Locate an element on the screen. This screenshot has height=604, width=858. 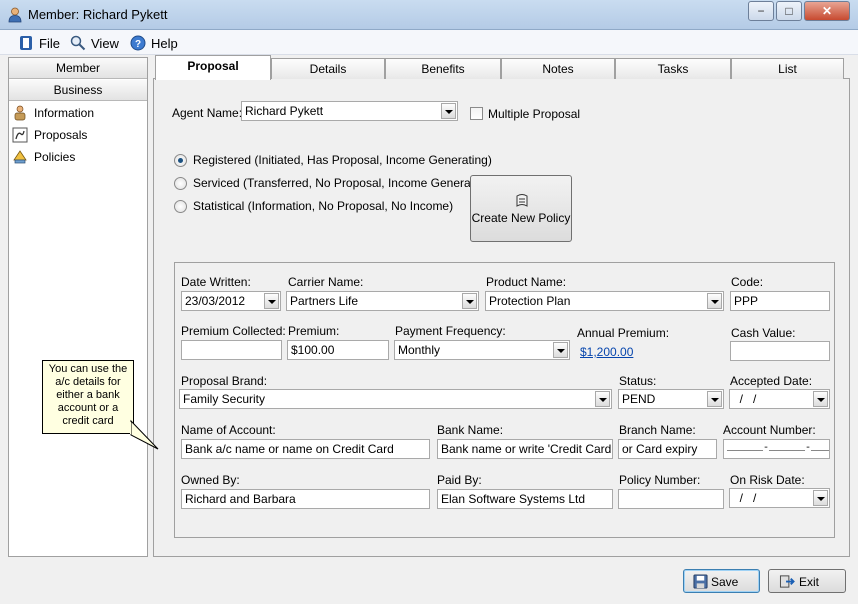
close-icon: ✕ is located at coordinates (827, 11).